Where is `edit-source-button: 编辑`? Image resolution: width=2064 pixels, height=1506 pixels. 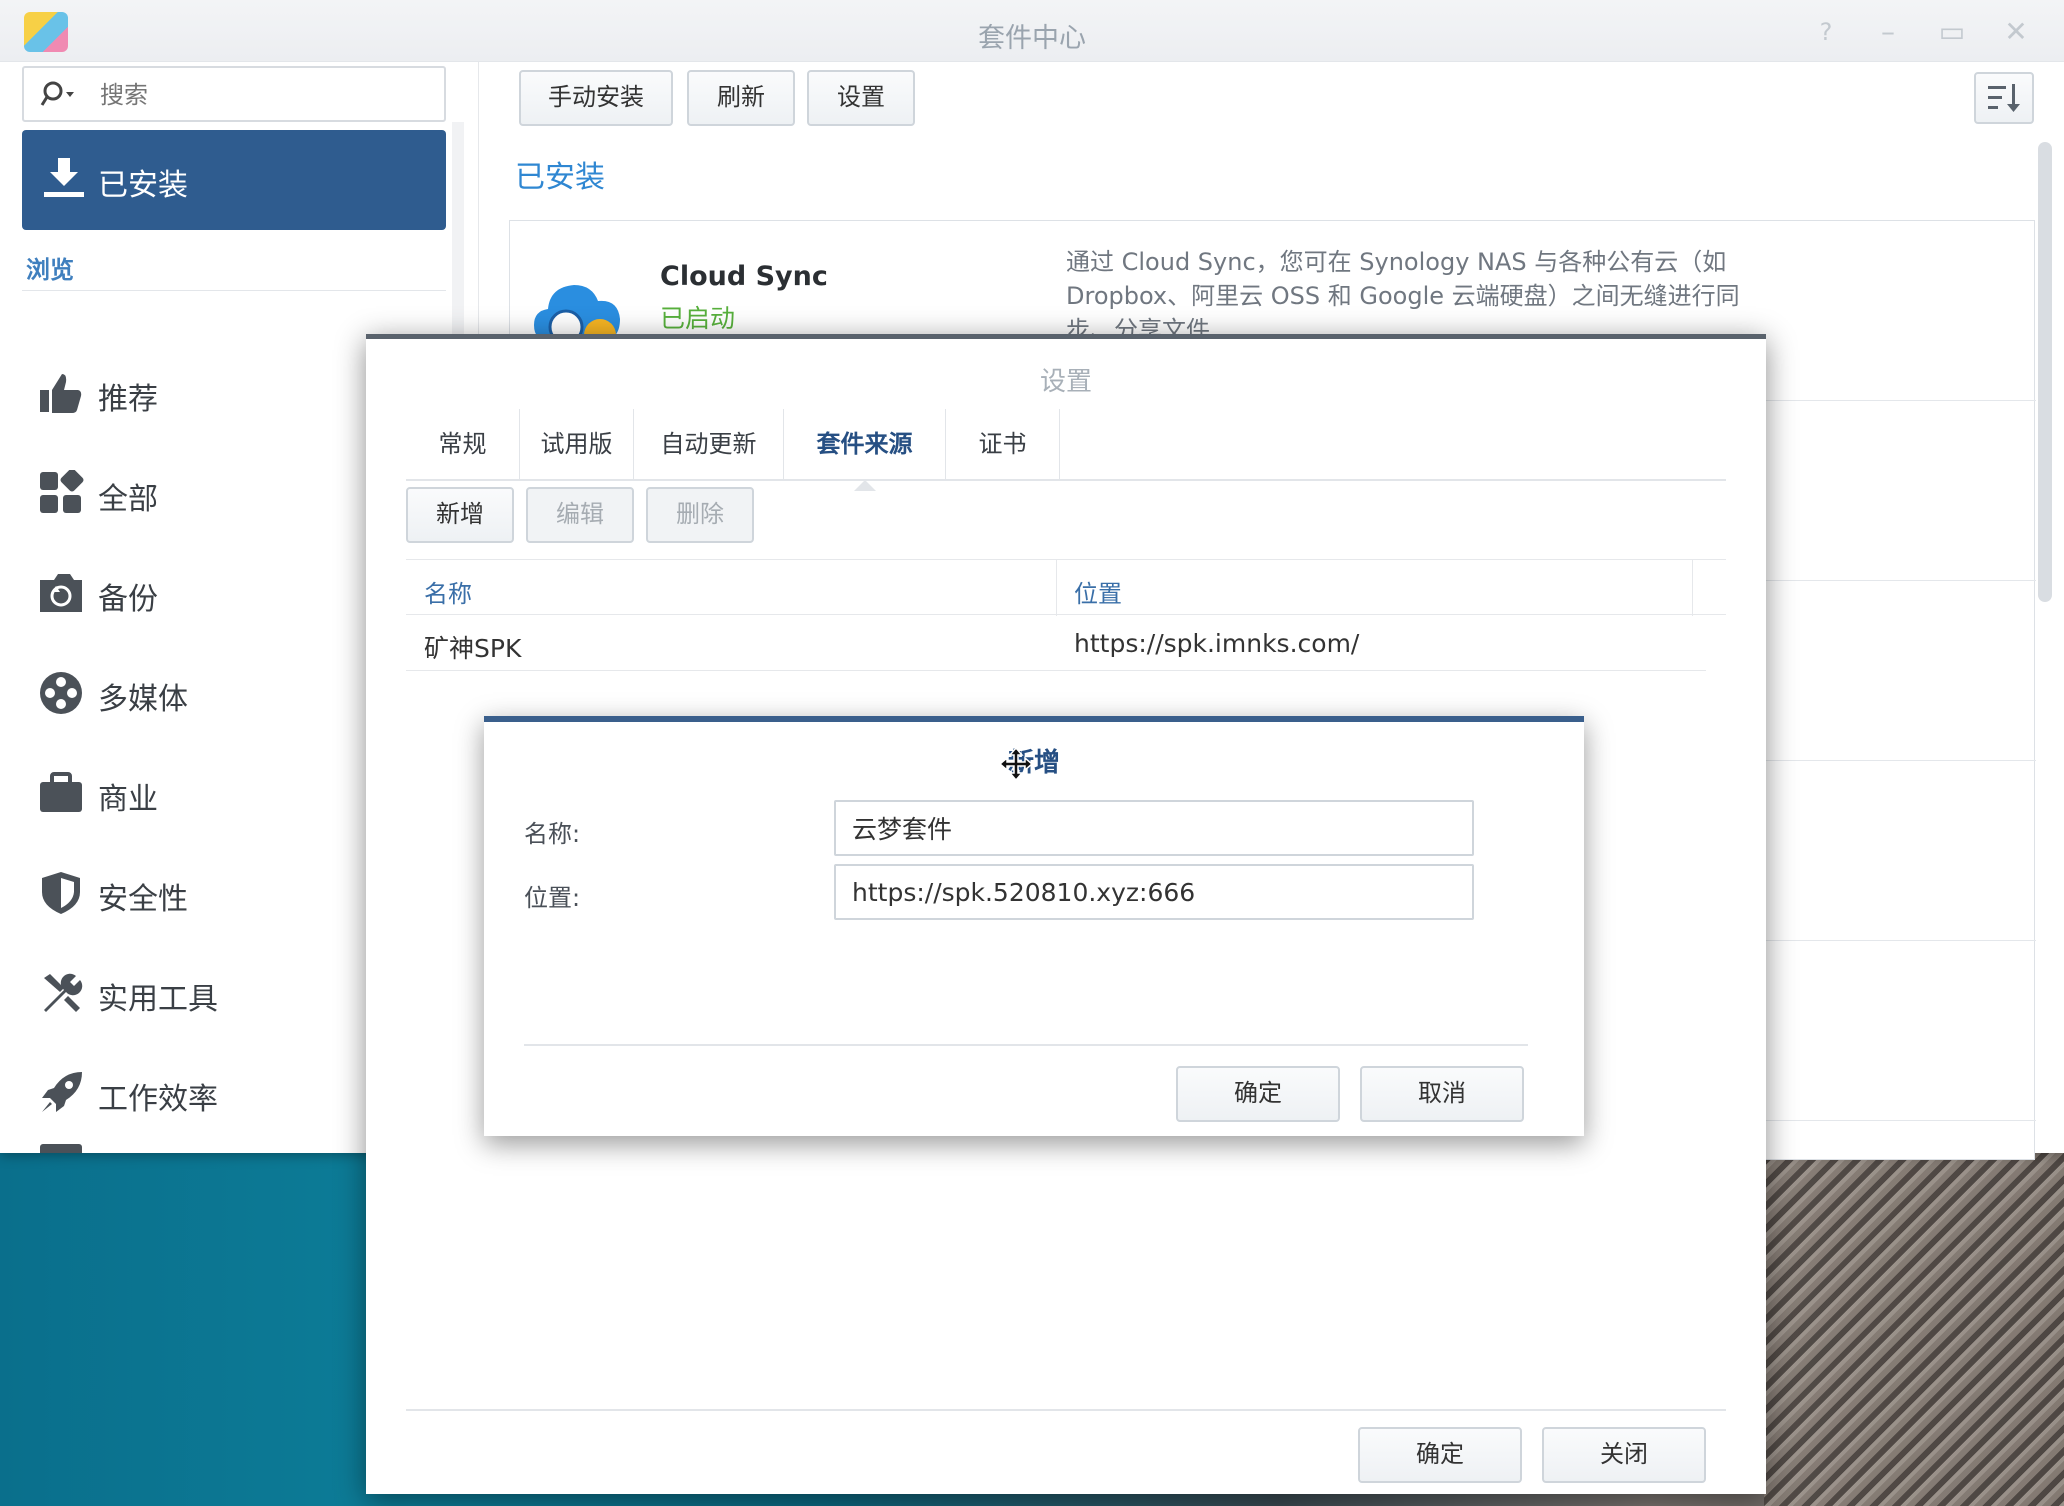 edit-source-button: 编辑 is located at coordinates (580, 515).